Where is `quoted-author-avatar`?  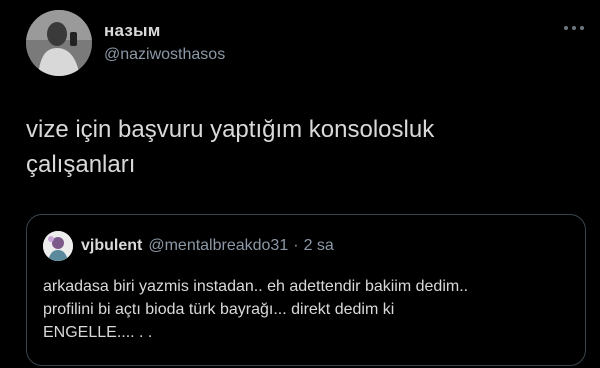 quoted-author-avatar is located at coordinates (58, 246).